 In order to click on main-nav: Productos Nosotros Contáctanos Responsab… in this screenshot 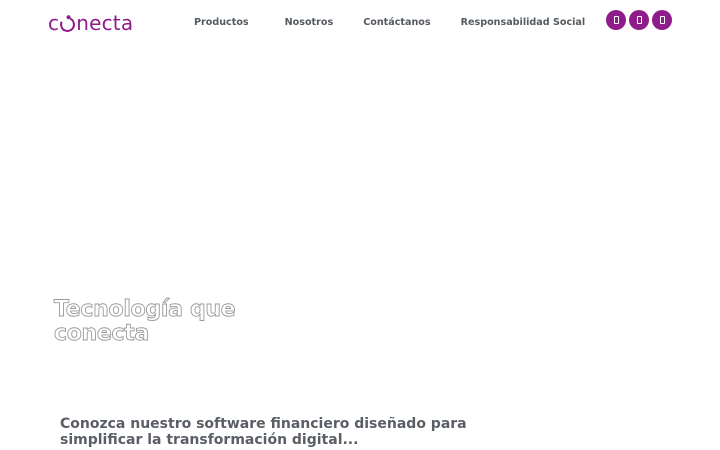, I will do `click(389, 23)`.